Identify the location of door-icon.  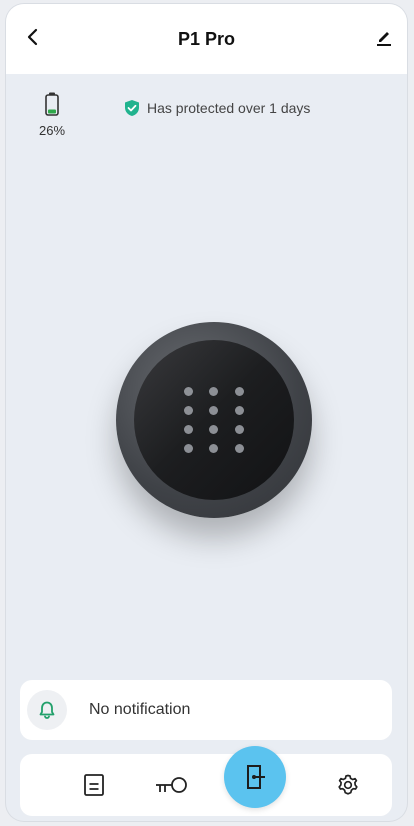
(256, 777).